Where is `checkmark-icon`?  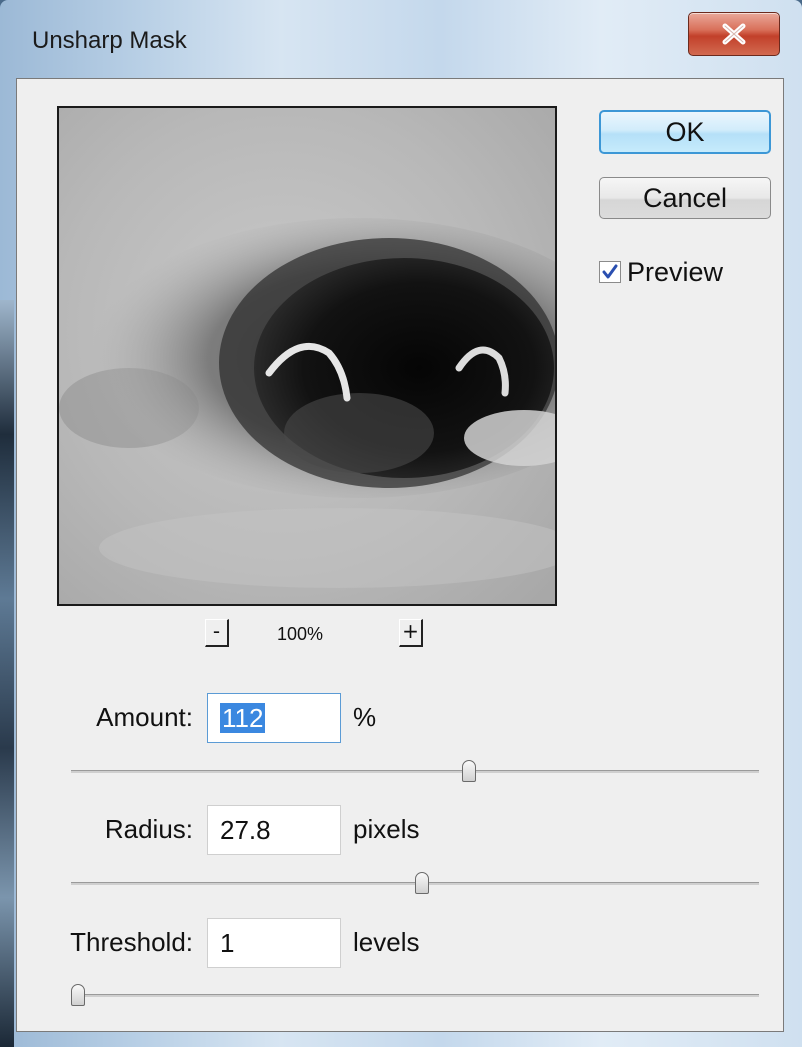 checkmark-icon is located at coordinates (610, 271).